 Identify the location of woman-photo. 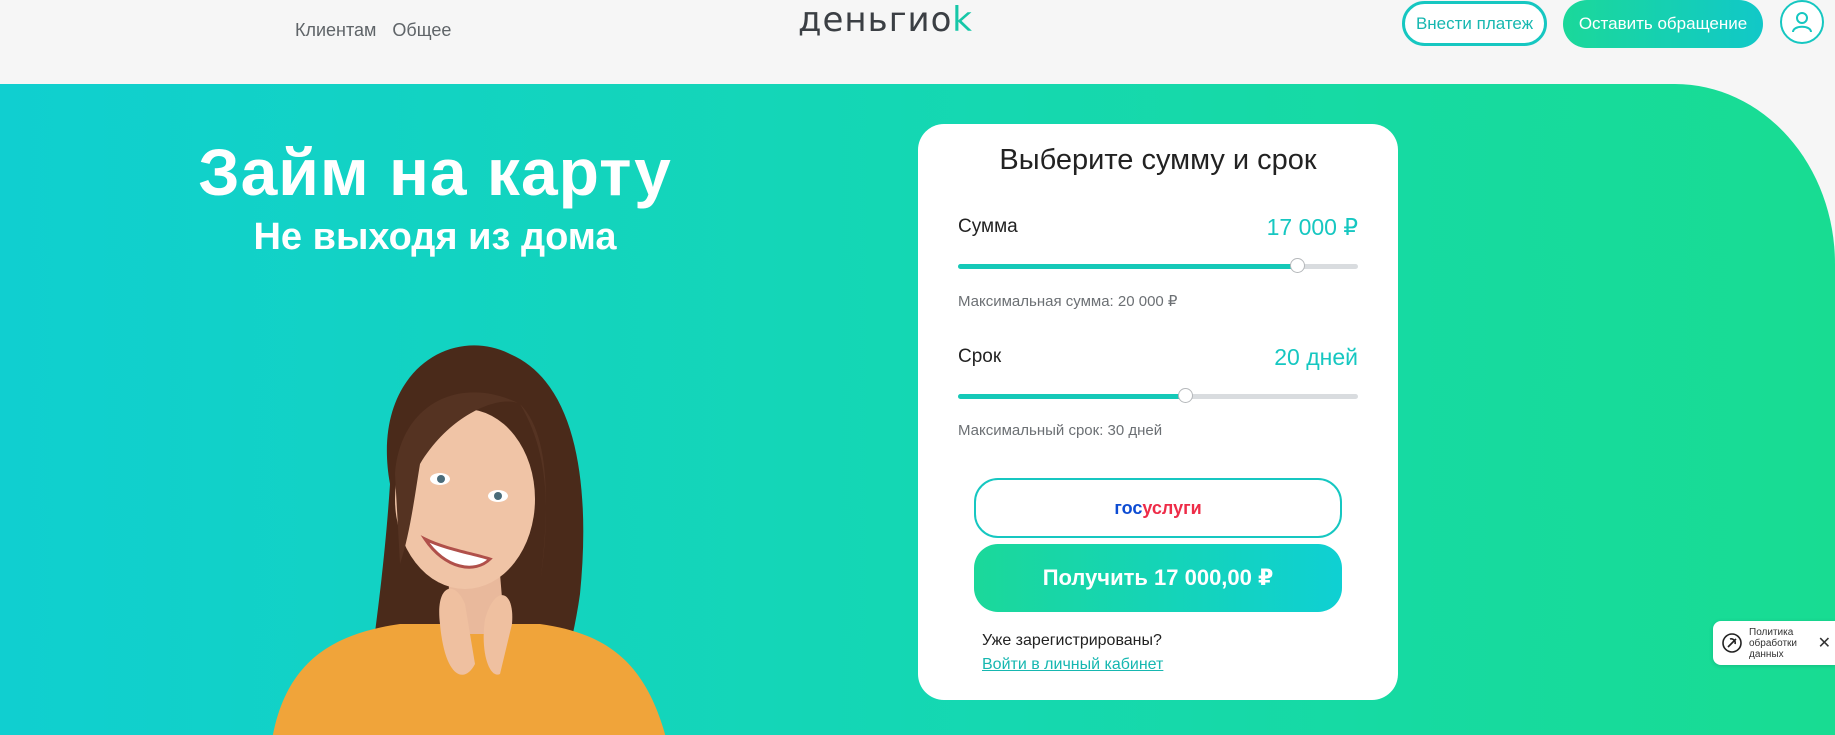
(469, 540).